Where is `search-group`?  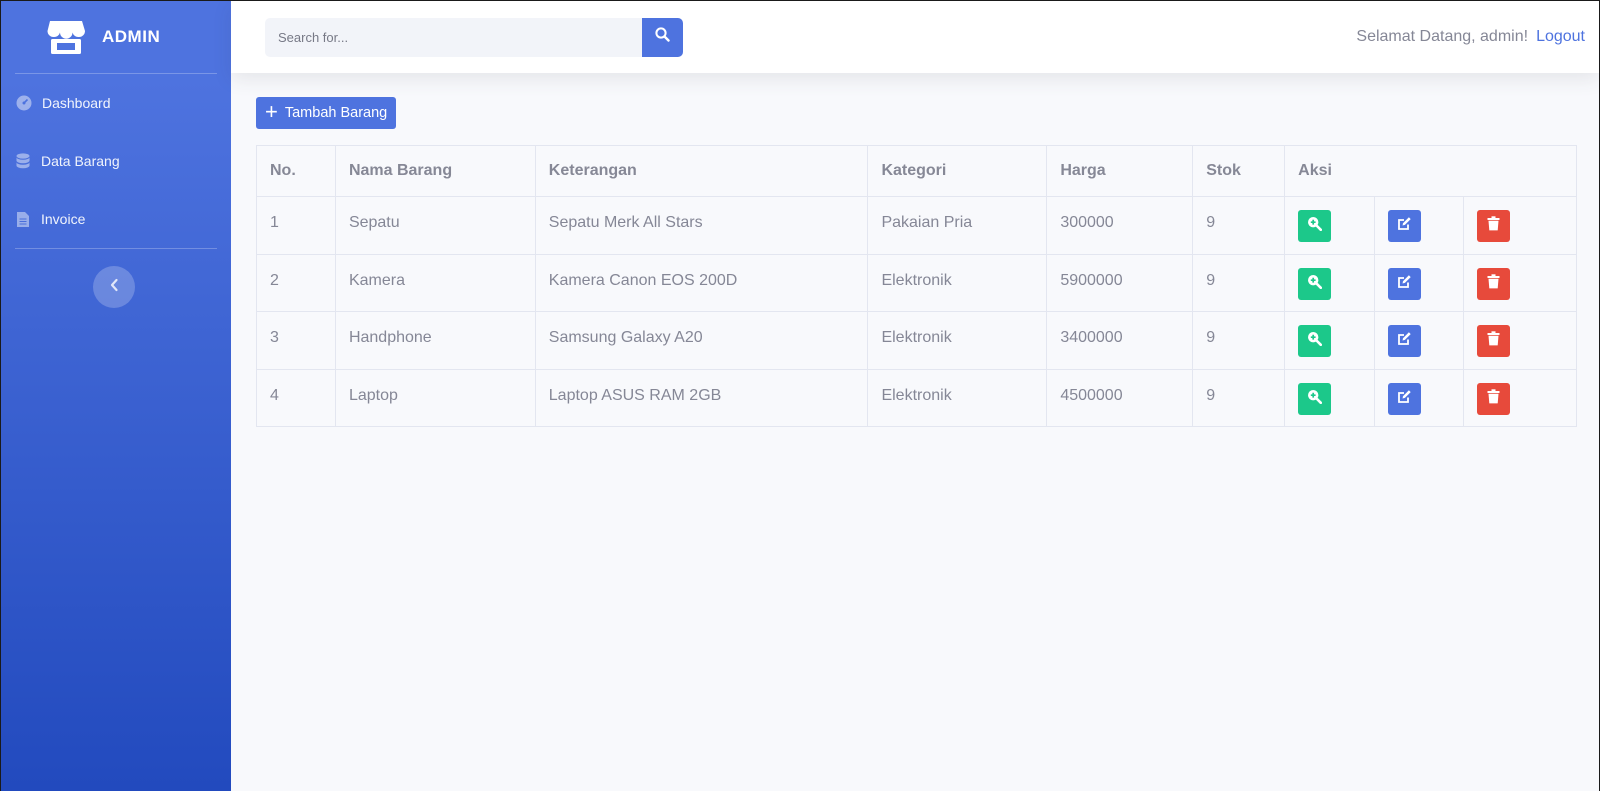
search-group is located at coordinates (474, 37).